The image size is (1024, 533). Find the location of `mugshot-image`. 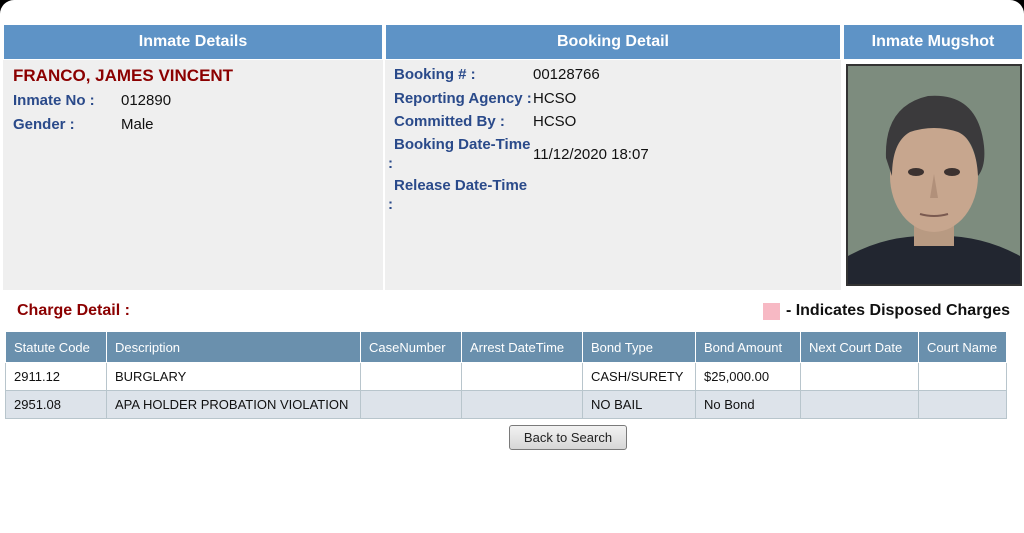

mugshot-image is located at coordinates (934, 175).